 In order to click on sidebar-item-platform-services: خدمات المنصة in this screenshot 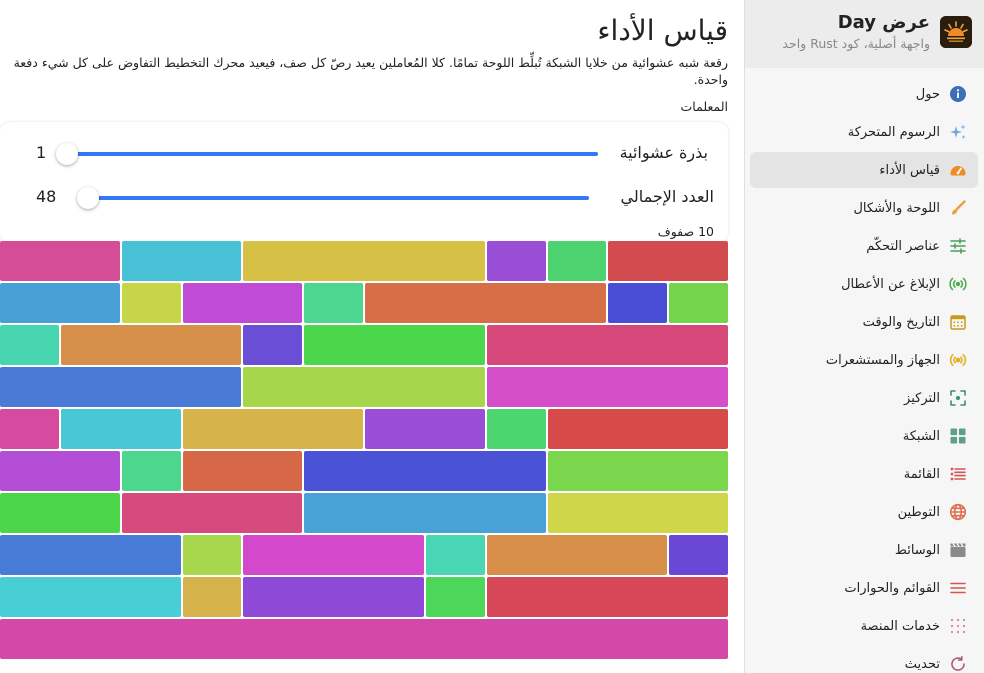, I will do `click(864, 626)`.